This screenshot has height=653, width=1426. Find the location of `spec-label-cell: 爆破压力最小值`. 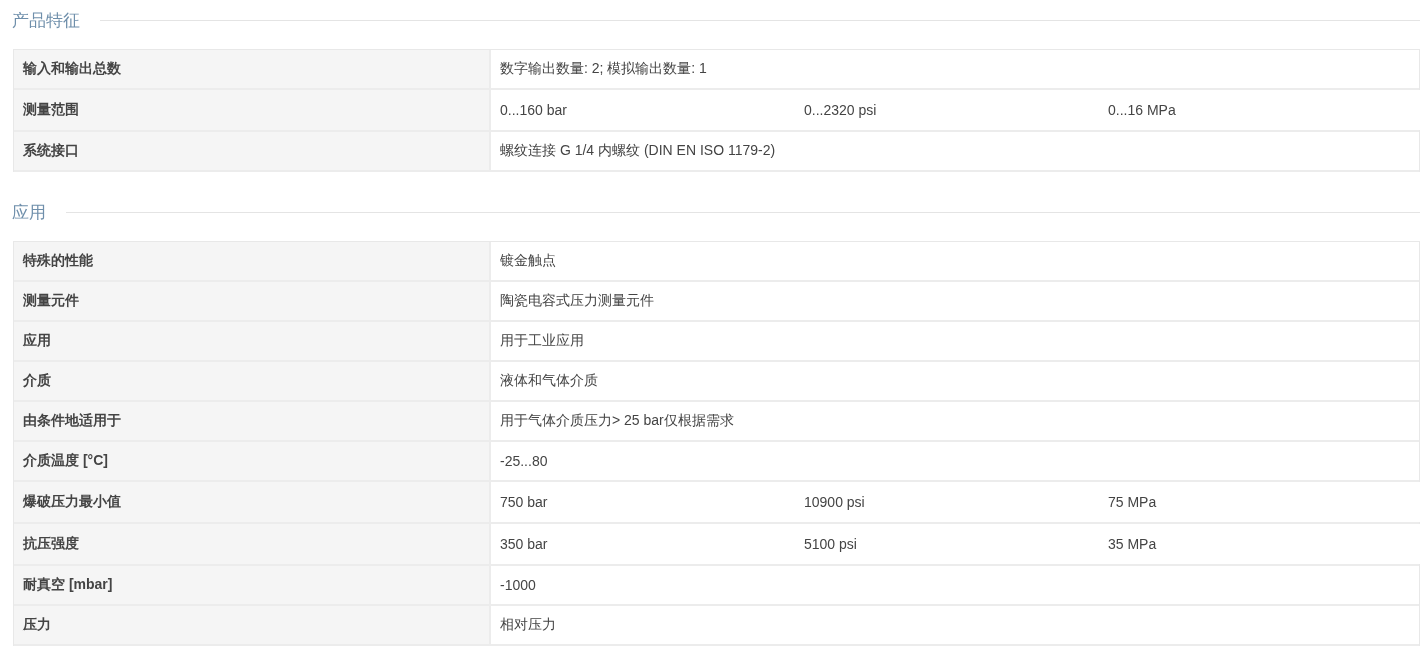

spec-label-cell: 爆破压力最小值 is located at coordinates (252, 502).